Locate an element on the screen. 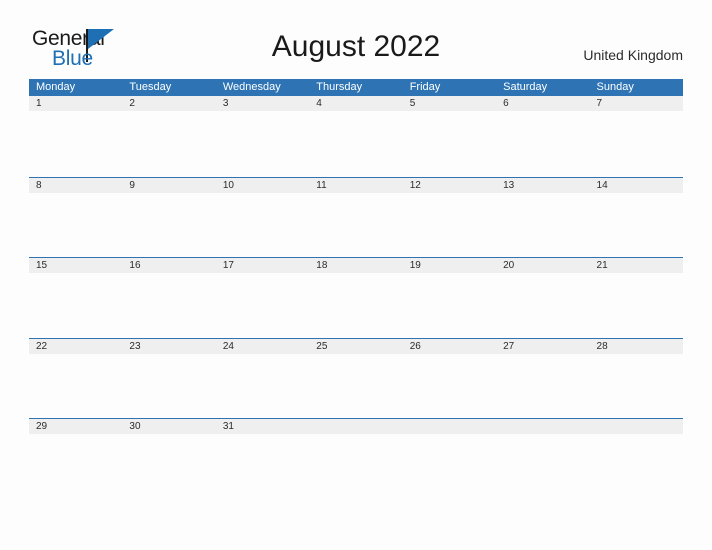 This screenshot has width=712, height=550. weekday-header-friday: Friday is located at coordinates (425, 87).